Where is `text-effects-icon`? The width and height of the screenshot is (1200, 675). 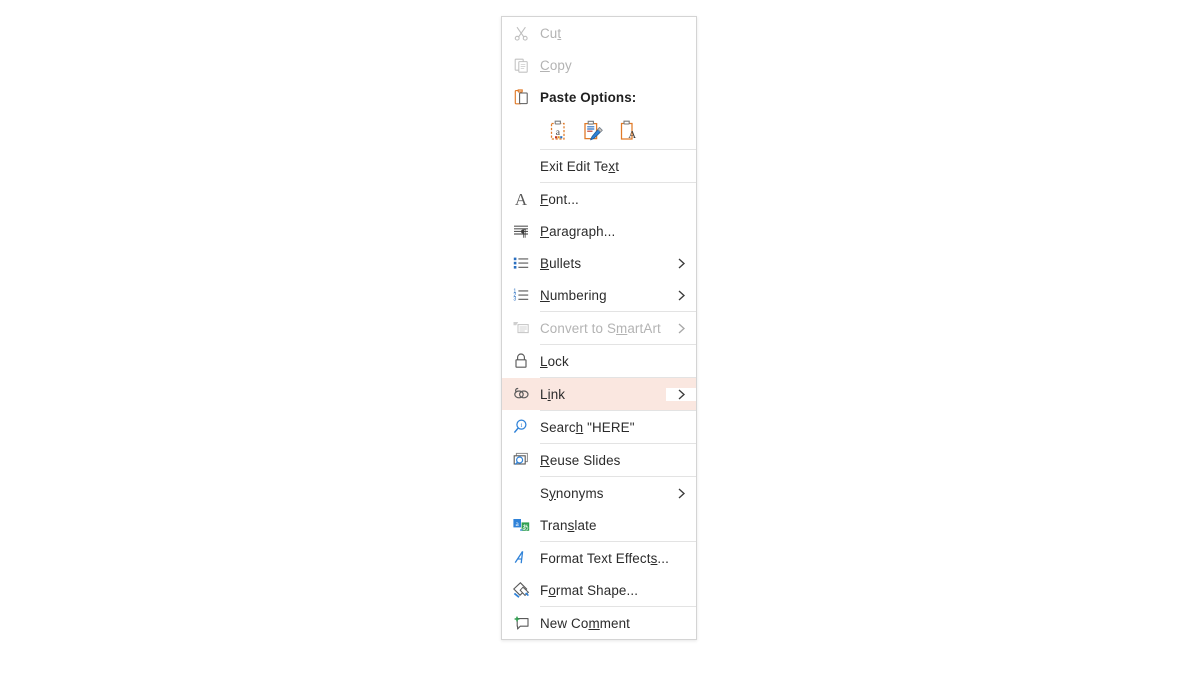
text-effects-icon is located at coordinates (521, 558).